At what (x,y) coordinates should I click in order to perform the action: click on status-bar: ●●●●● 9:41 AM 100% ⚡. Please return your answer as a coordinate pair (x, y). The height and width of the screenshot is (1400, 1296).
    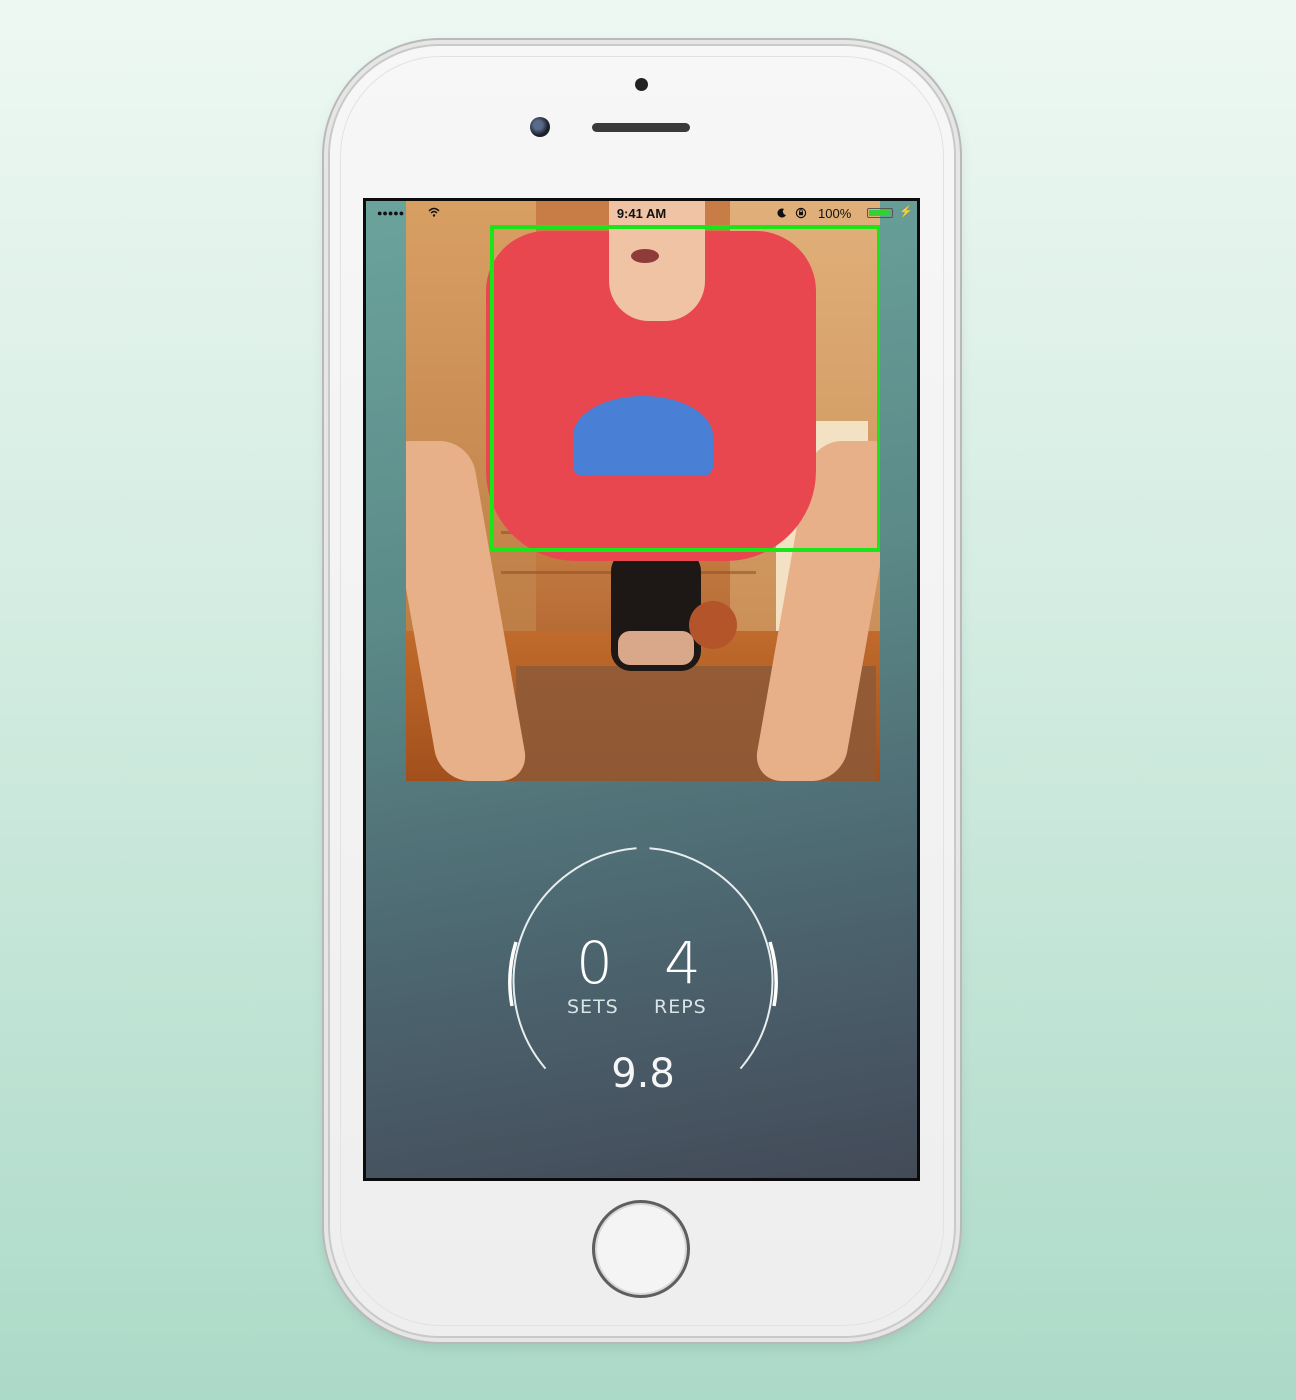
    Looking at the image, I should click on (641, 213).